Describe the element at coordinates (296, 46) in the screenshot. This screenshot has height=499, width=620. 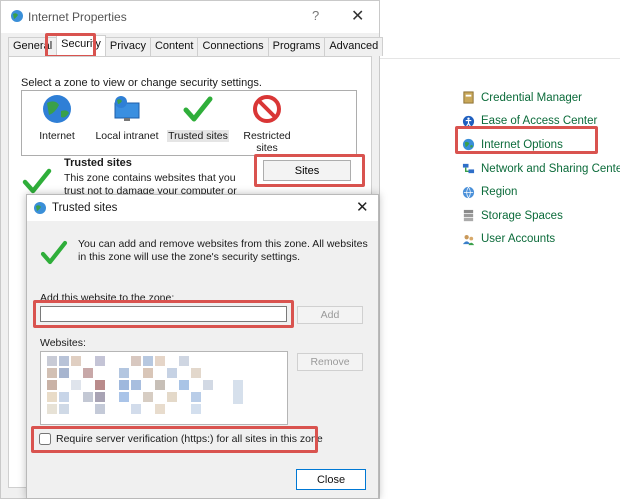
I see `tab-programs: Programs` at that location.